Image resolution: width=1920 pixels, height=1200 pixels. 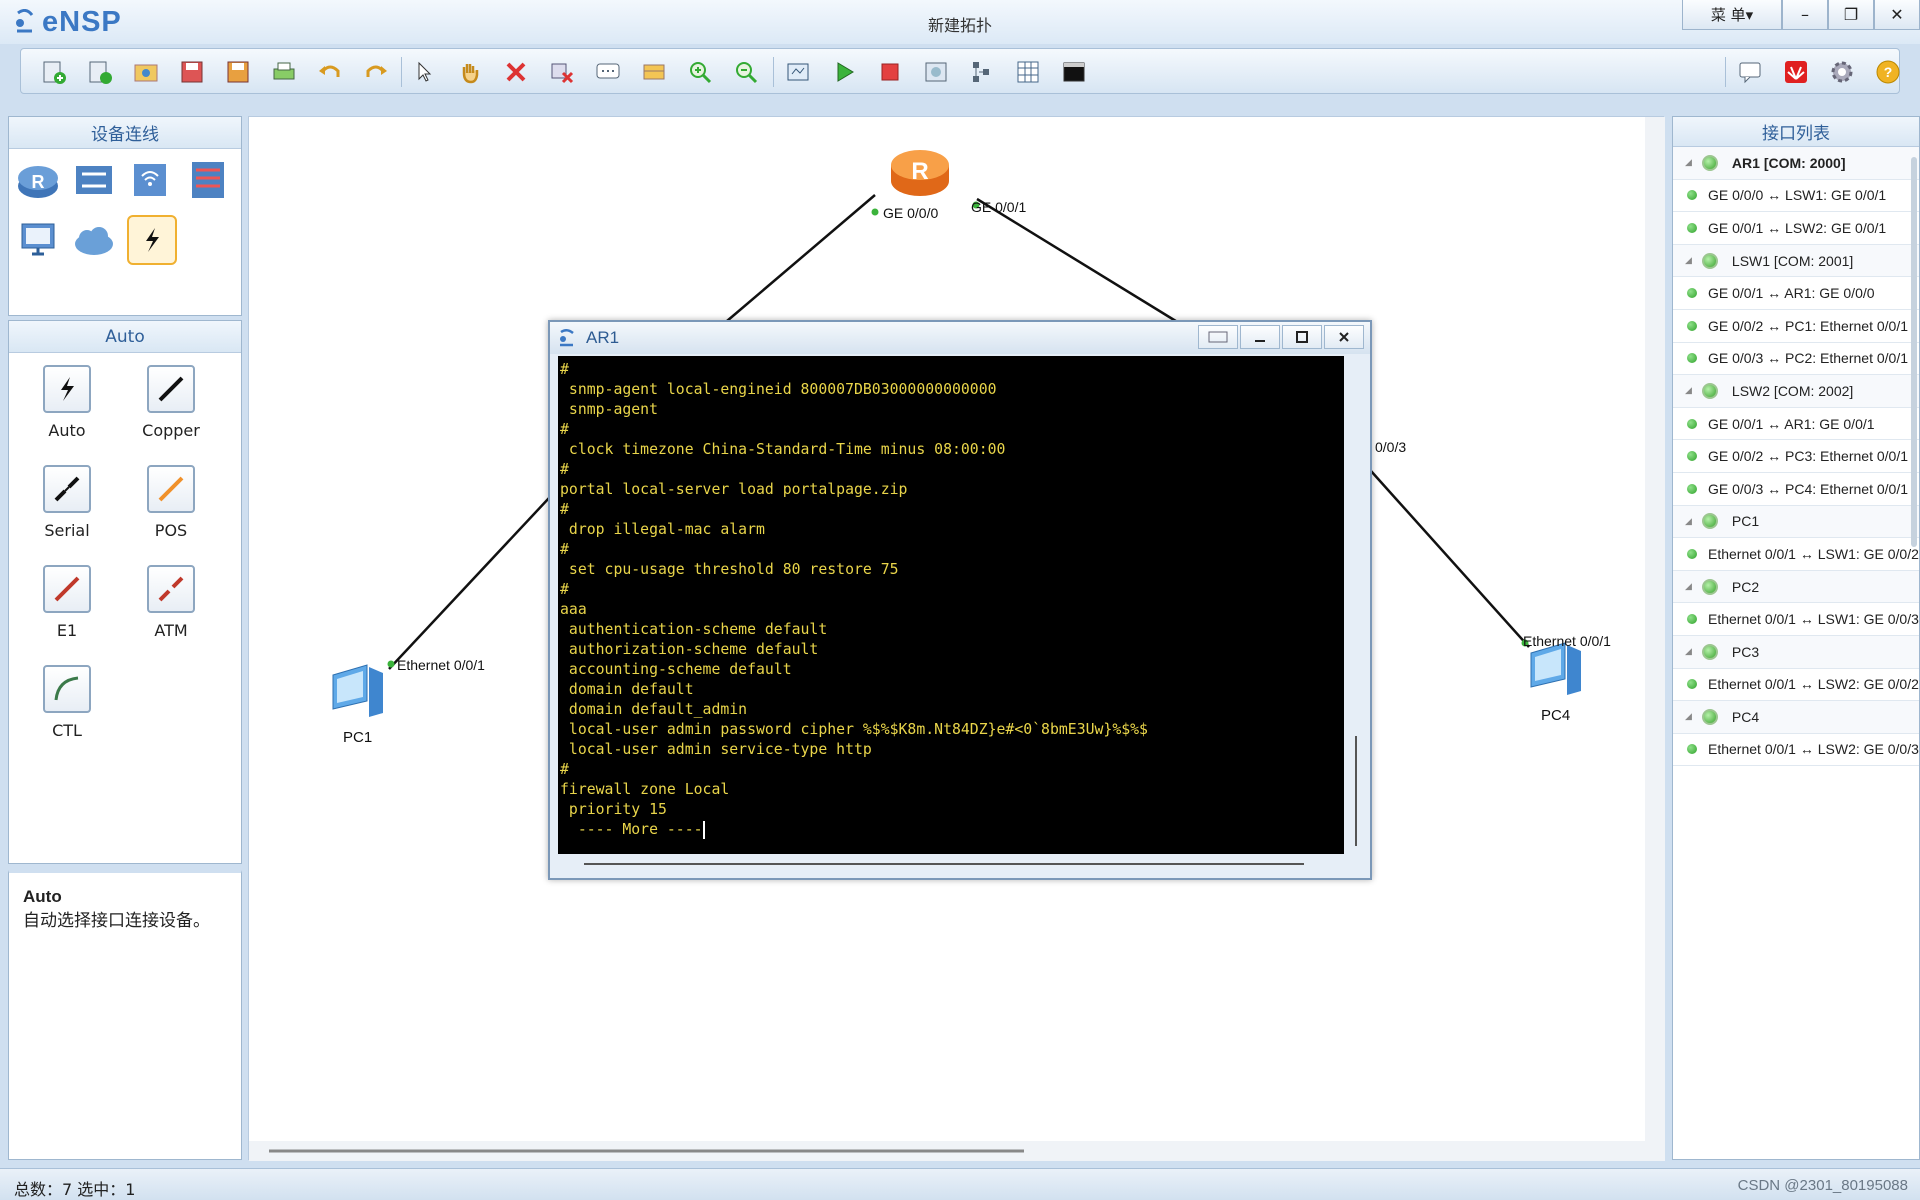 I want to click on grid-icon, so click(x=1028, y=72).